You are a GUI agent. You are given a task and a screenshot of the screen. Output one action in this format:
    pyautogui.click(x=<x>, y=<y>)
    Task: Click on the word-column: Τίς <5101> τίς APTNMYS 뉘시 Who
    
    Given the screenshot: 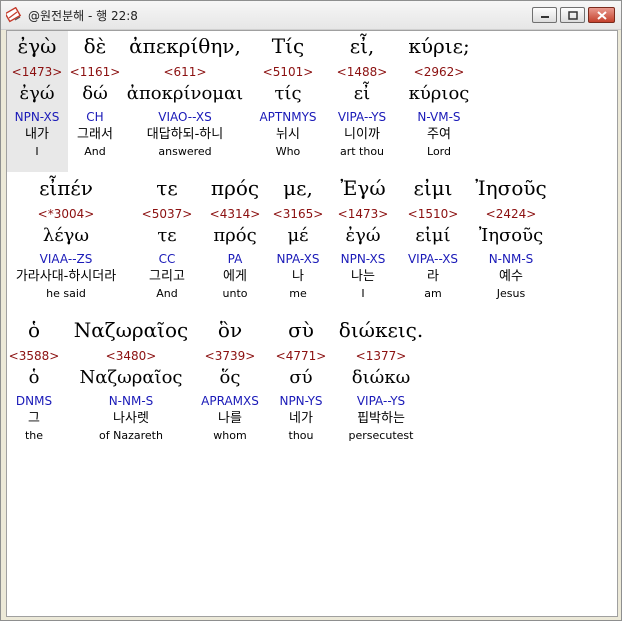 What is the action you would take?
    pyautogui.click(x=287, y=95)
    